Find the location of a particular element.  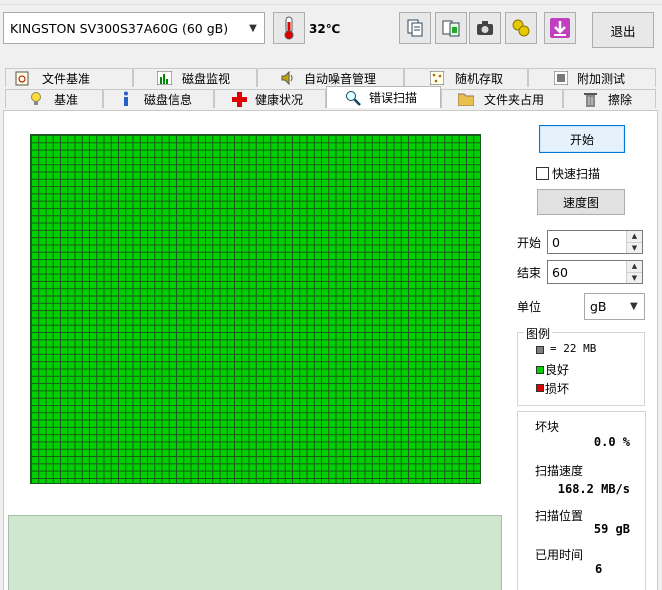

tab-label: 基准 is located at coordinates (66, 99).